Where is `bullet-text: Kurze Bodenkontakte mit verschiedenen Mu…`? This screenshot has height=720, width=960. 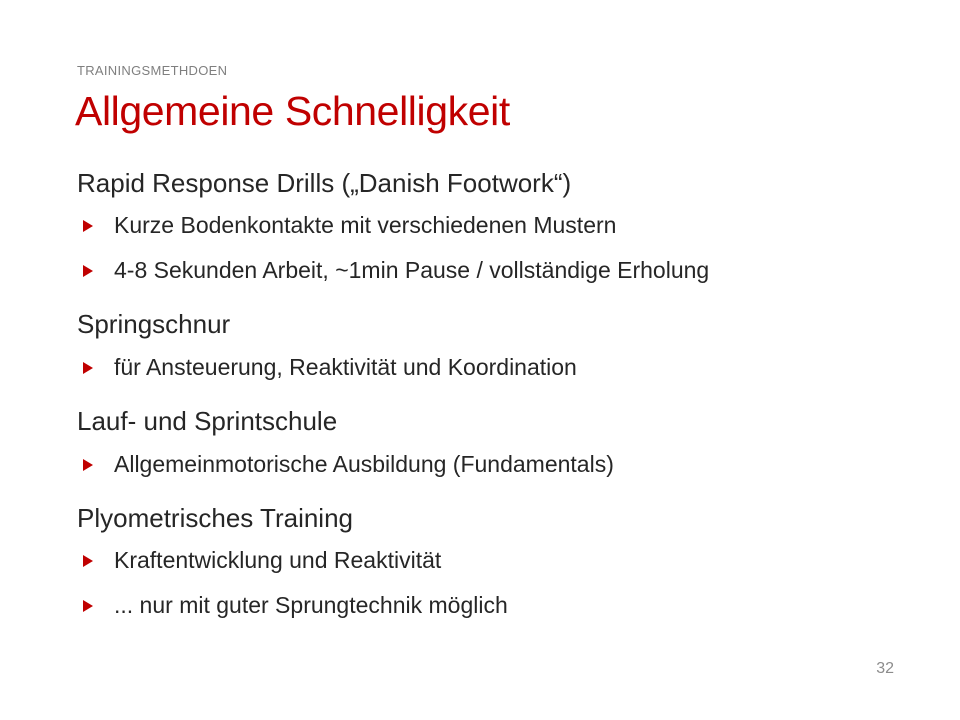 bullet-text: Kurze Bodenkontakte mit verschiedenen Mu… is located at coordinates (365, 225).